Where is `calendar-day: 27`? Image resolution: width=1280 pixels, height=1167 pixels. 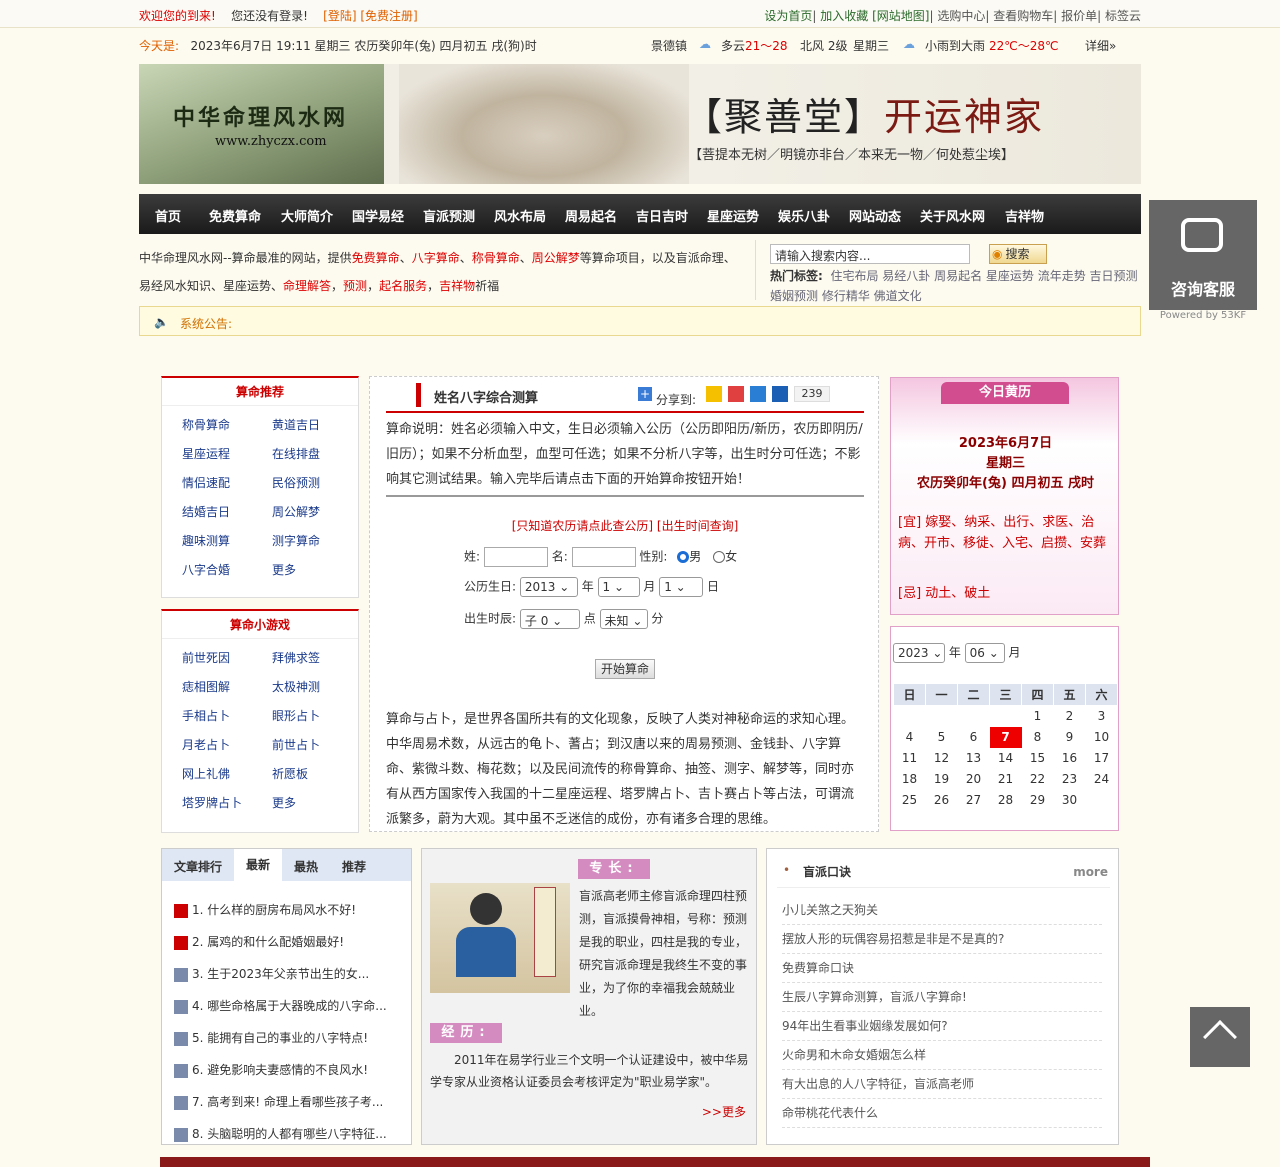
calendar-day: 27 is located at coordinates (974, 800).